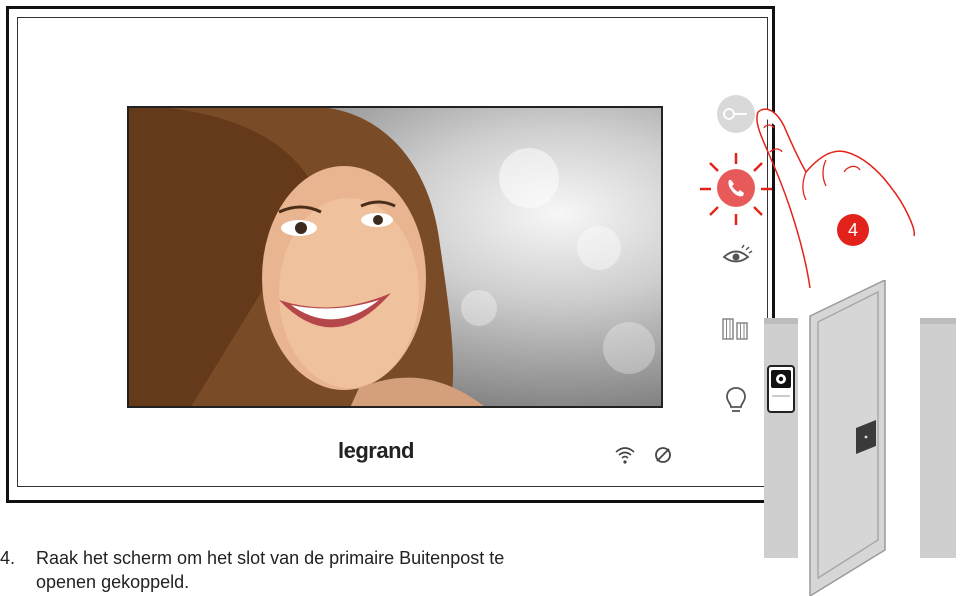 This screenshot has height=596, width=963. I want to click on door-illustration, so click(860, 438).